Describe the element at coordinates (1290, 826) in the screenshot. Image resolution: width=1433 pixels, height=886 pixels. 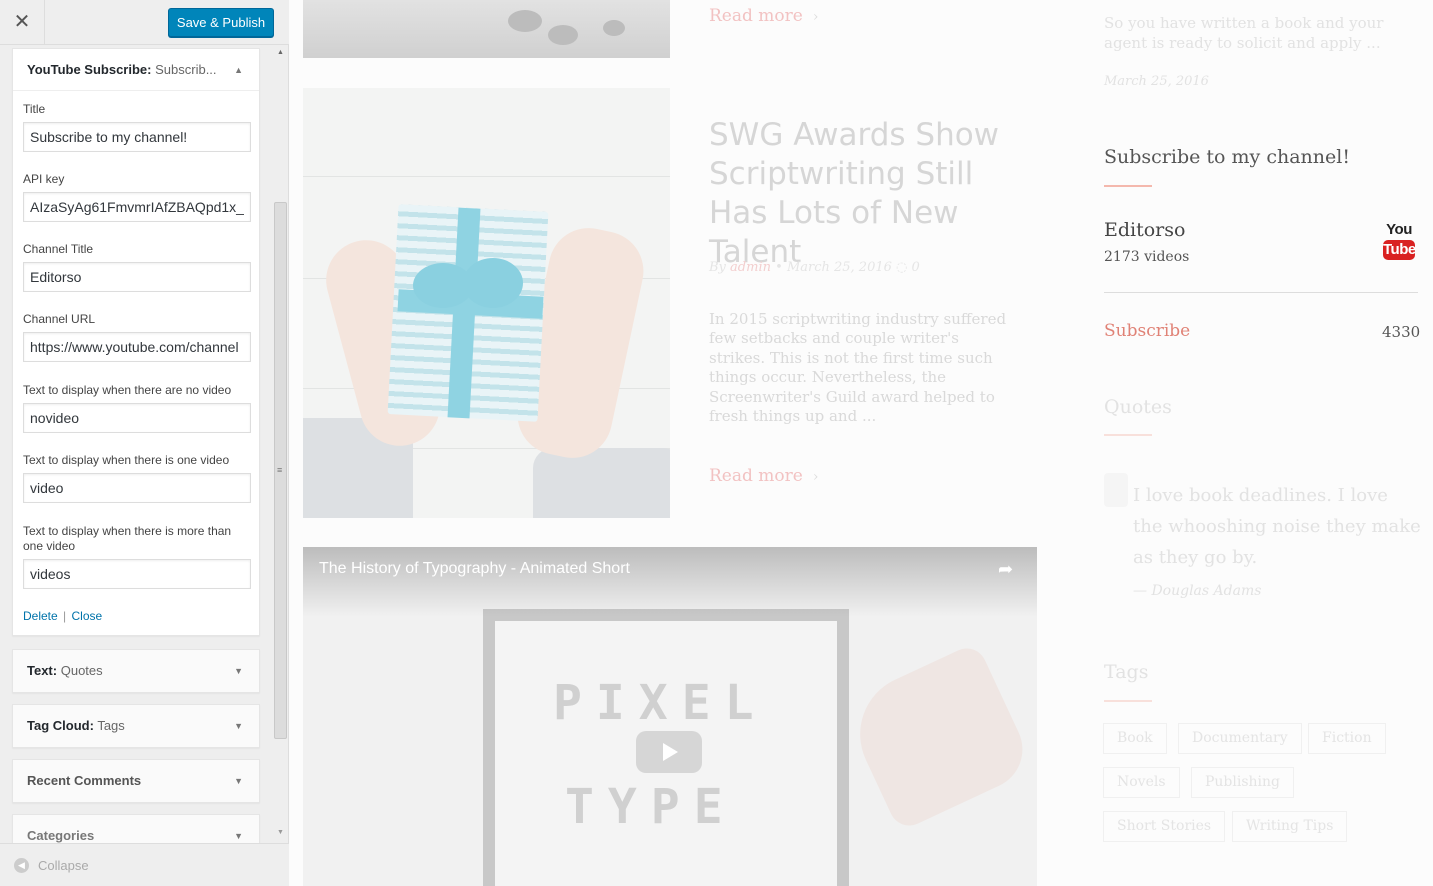
I see `tag-link: Writing Tips` at that location.